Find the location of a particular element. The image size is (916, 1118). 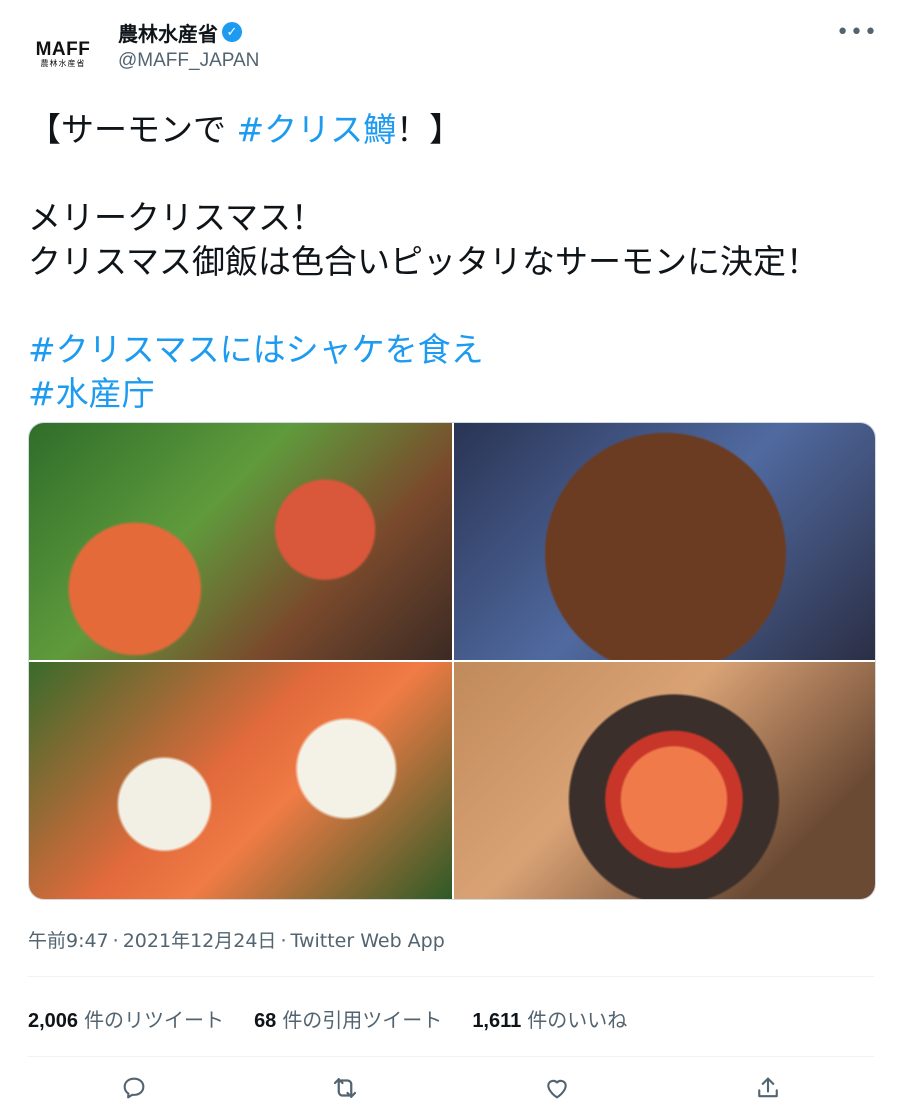

author-block: 農林水産省 ✓ @MAFF_JAPAN is located at coordinates (188, 45).